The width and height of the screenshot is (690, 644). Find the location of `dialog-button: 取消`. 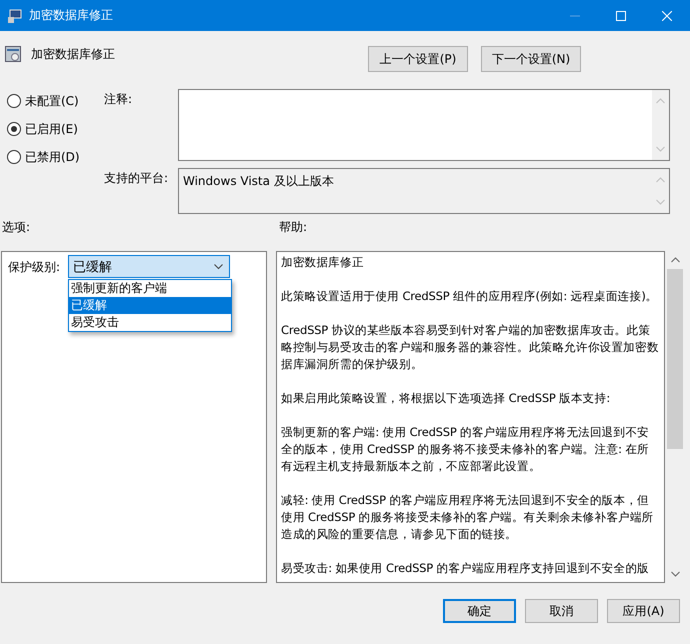

dialog-button: 取消 is located at coordinates (561, 611).